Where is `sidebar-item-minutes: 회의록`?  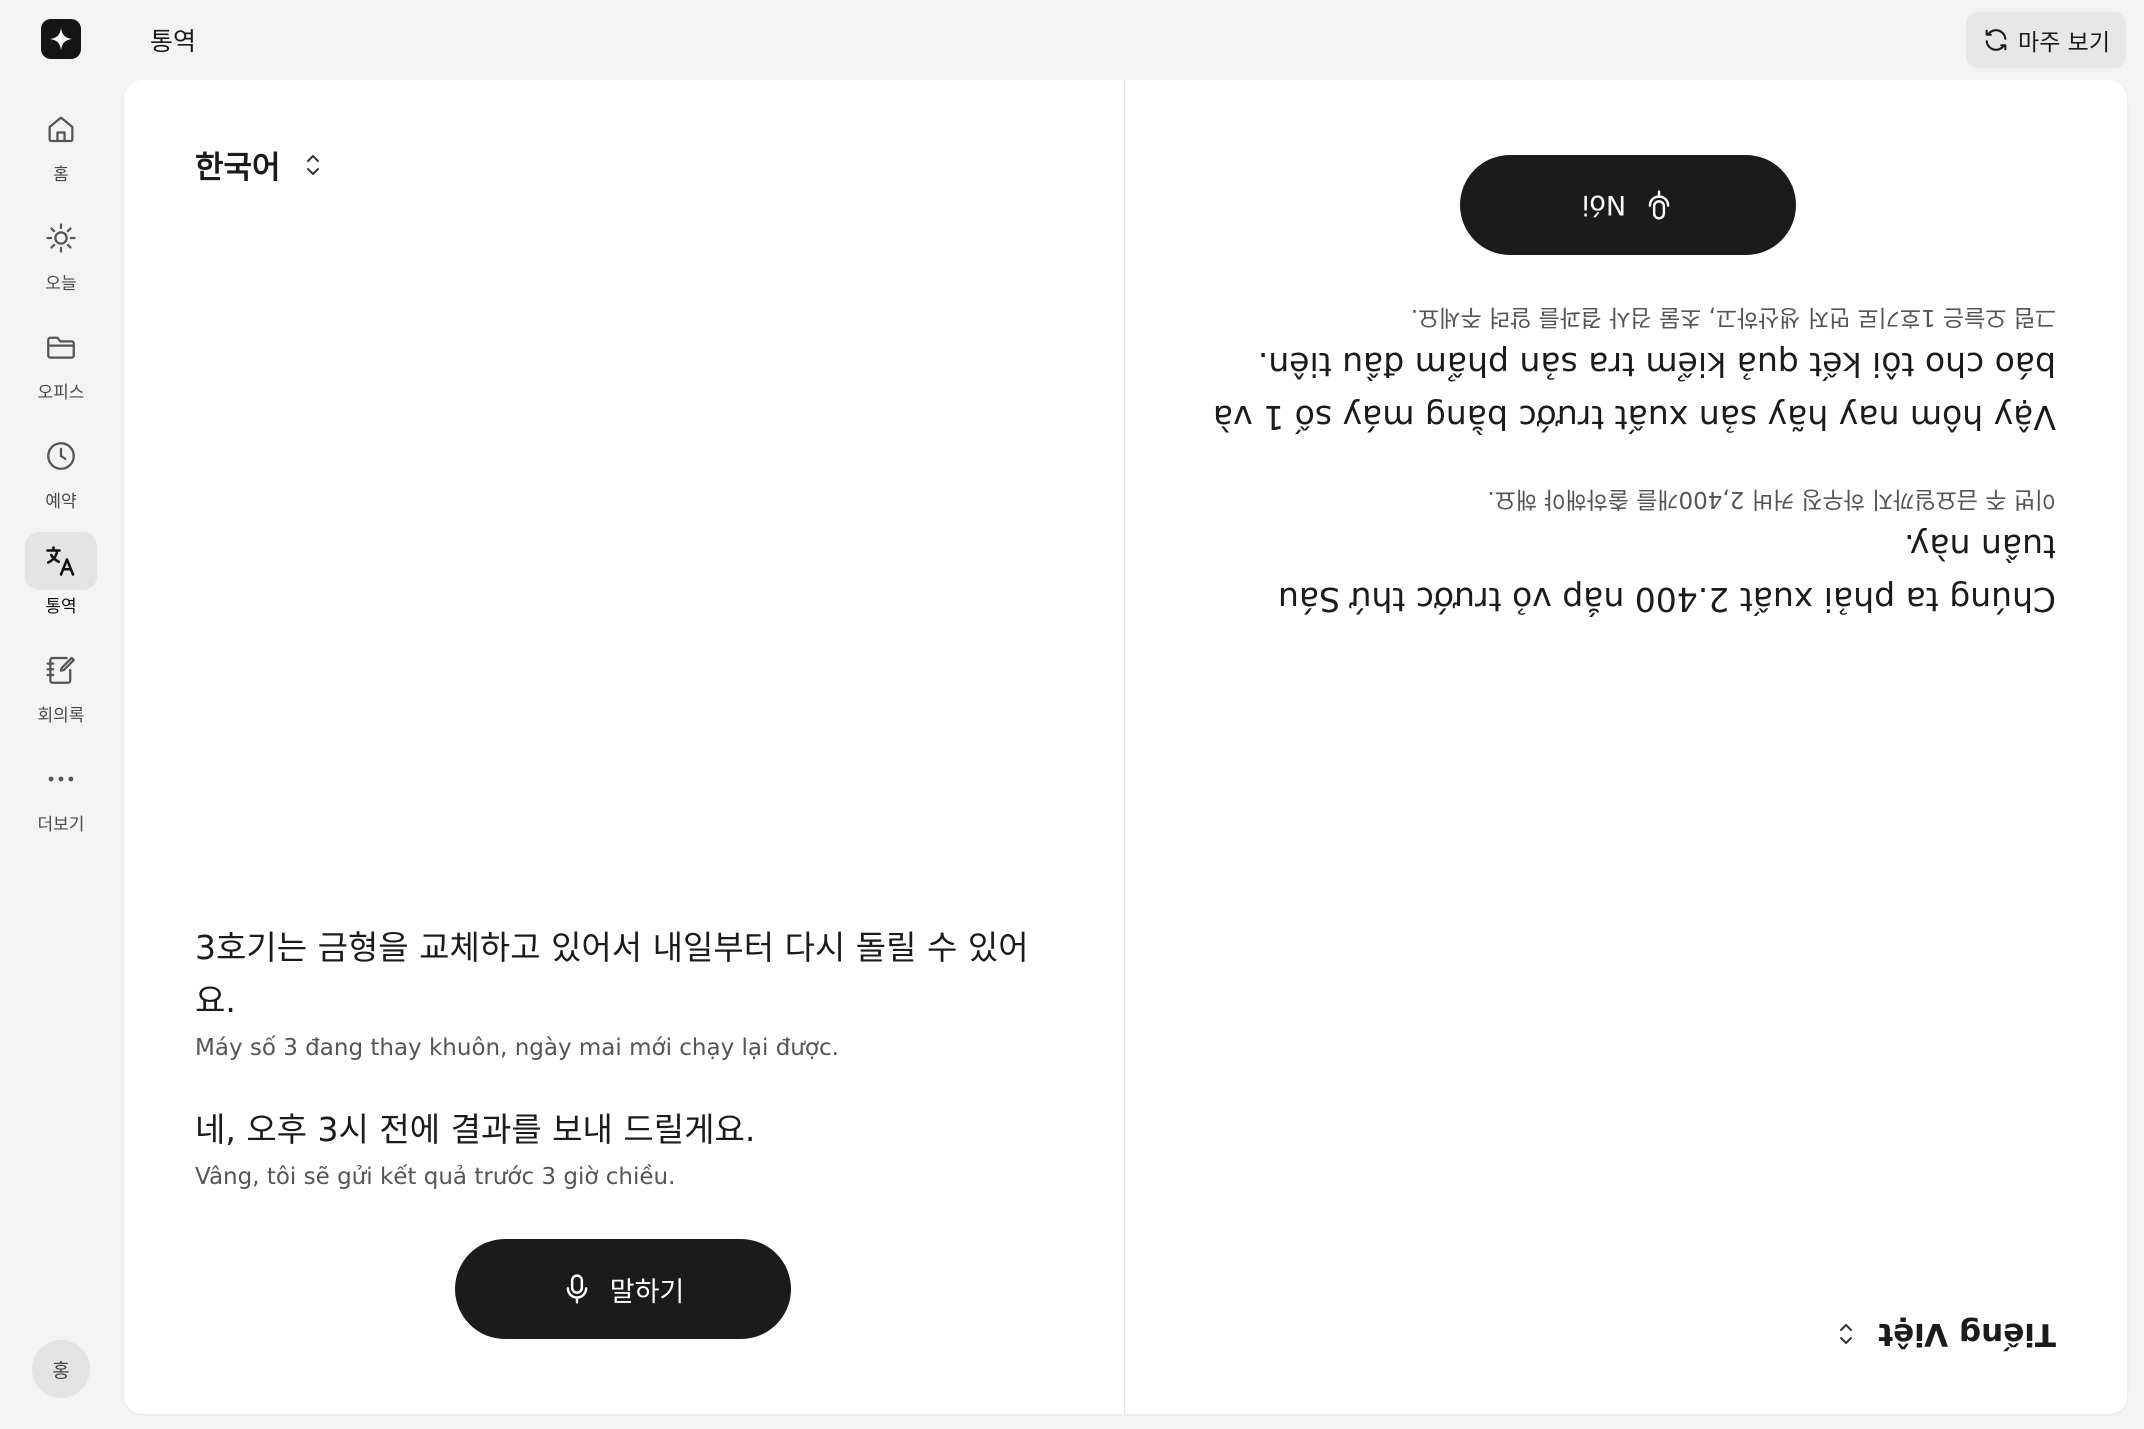
sidebar-item-minutes: 회의록 is located at coordinates (61, 693).